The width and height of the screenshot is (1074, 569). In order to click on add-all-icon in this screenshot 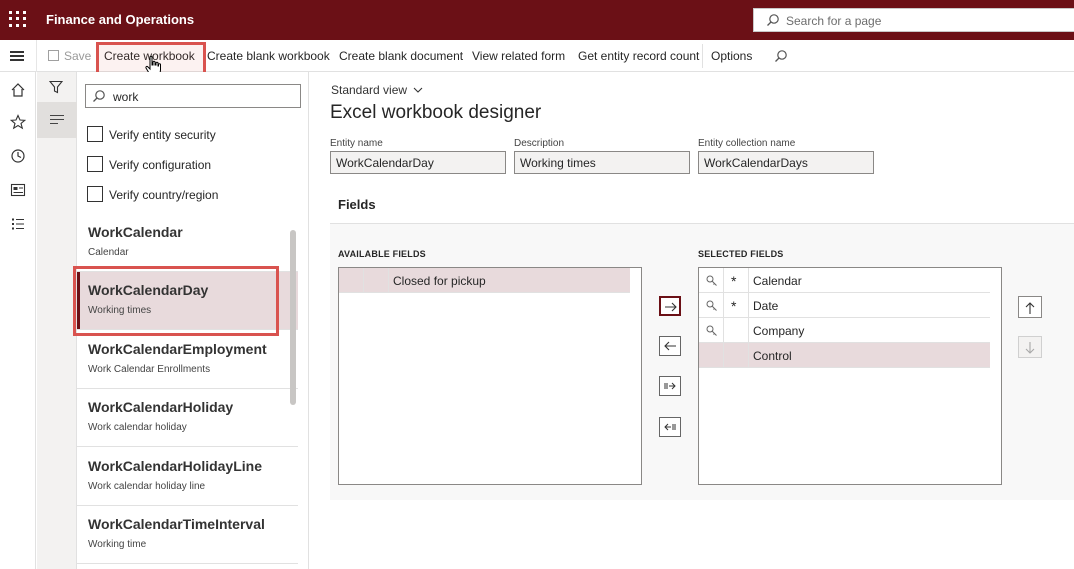, I will do `click(670, 386)`.